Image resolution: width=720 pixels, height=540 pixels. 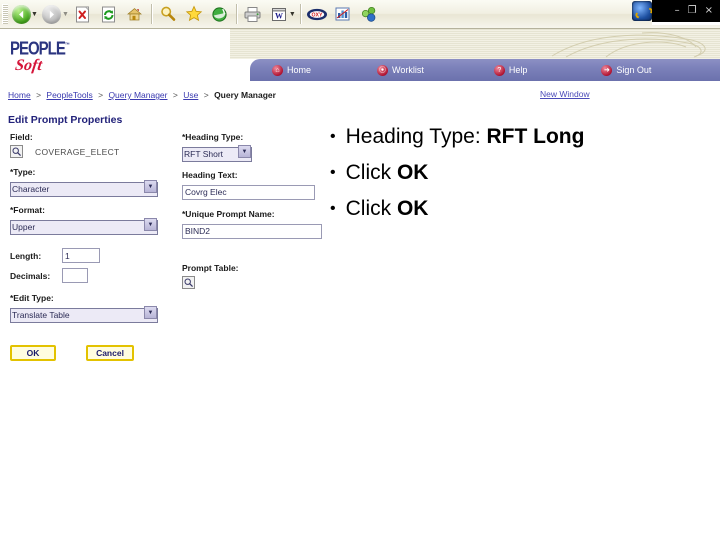 What do you see at coordinates (228, 214) in the screenshot?
I see `unique-prompt-name-label: *Unique Prompt Name:` at bounding box center [228, 214].